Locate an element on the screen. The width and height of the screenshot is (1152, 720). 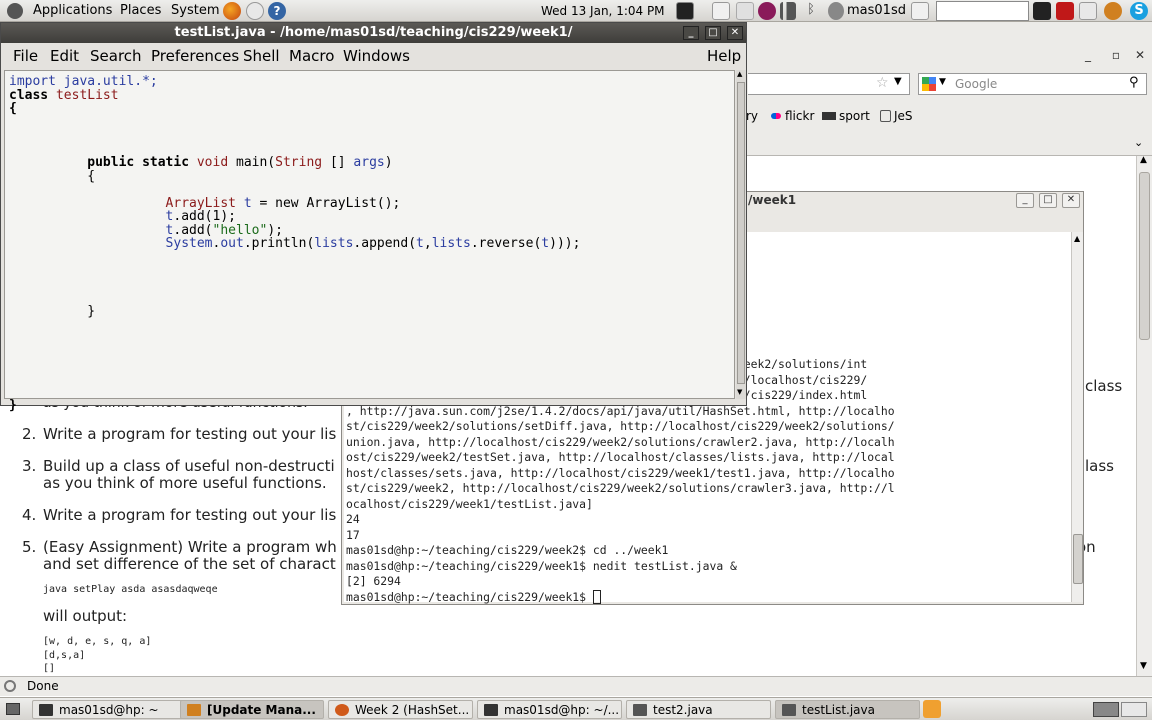
maximize-icon: ▫ is located at coordinates (1116, 56).